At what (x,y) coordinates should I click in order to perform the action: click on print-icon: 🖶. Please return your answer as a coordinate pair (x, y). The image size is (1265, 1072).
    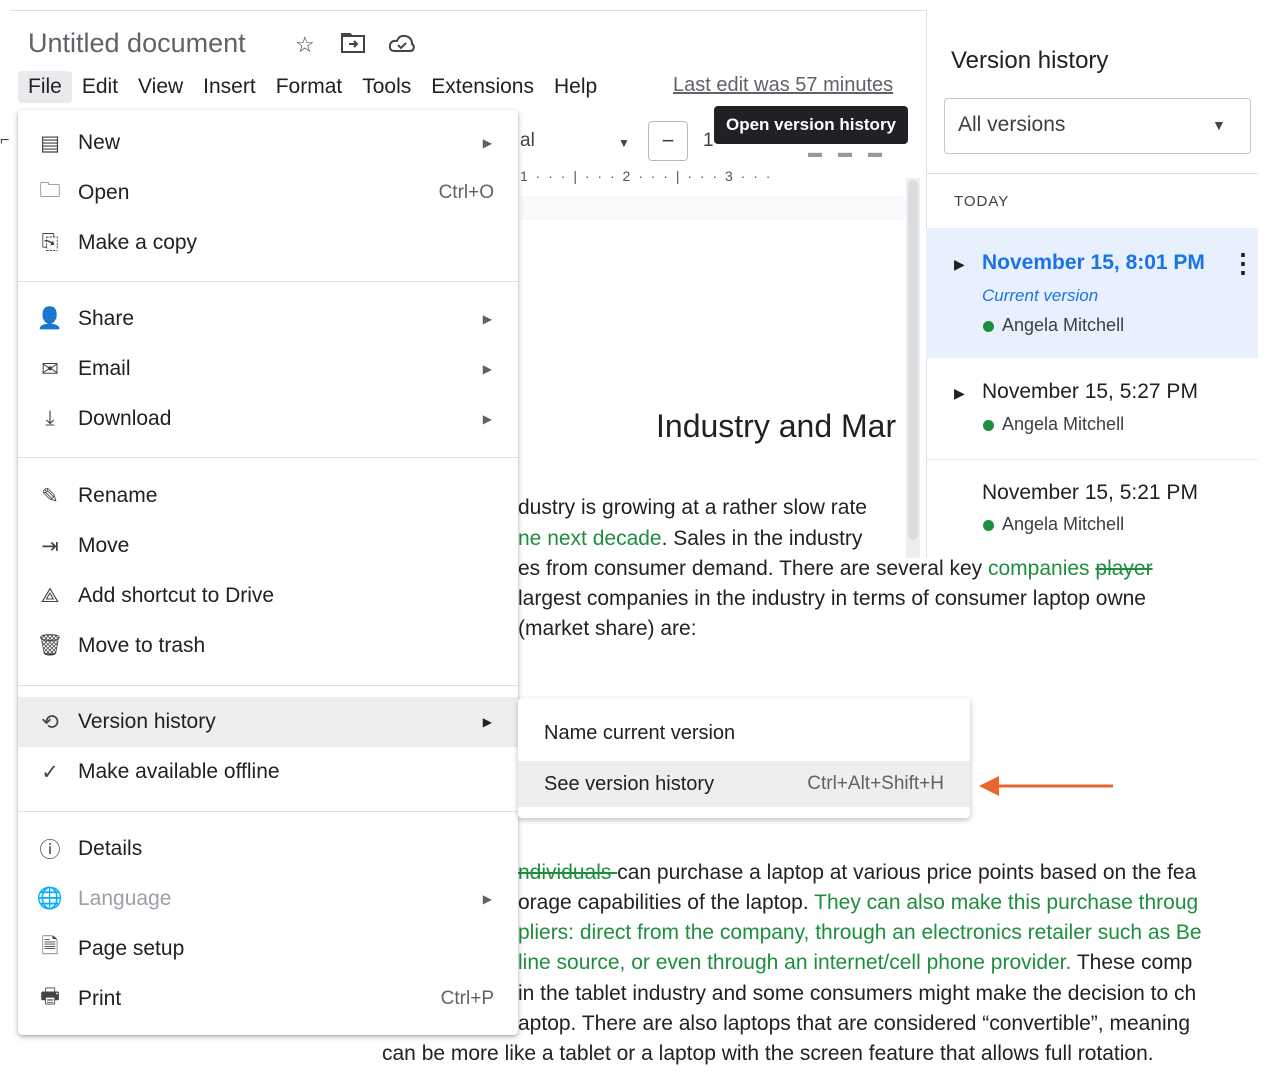
    Looking at the image, I should click on (50, 996).